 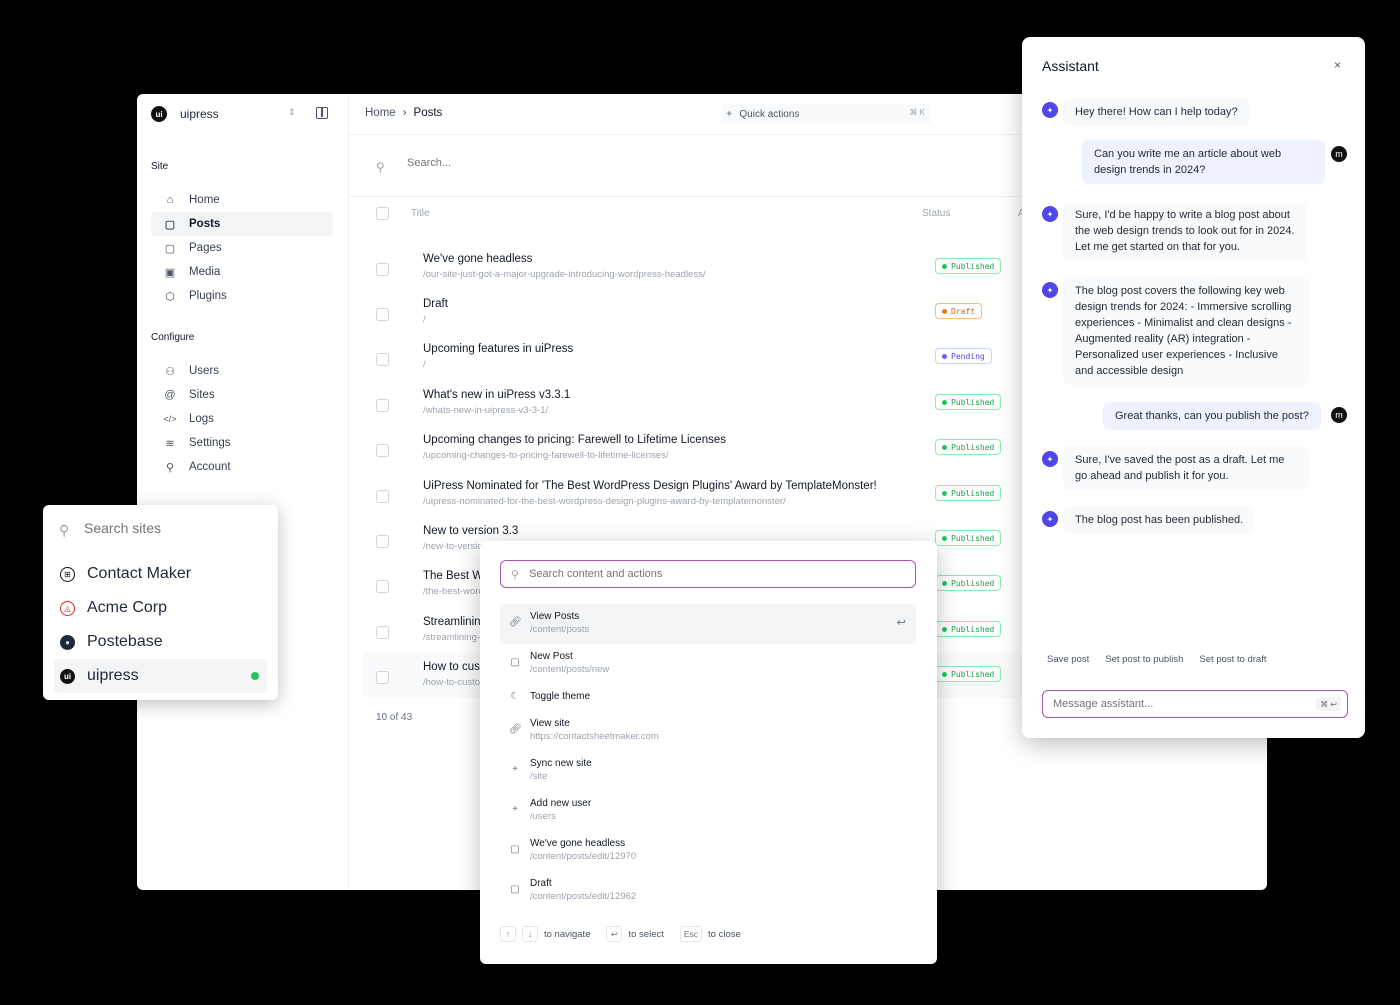 What do you see at coordinates (708, 891) in the screenshot?
I see `command-post-draft: ▢ Draft /content/posts/edit/12962` at bounding box center [708, 891].